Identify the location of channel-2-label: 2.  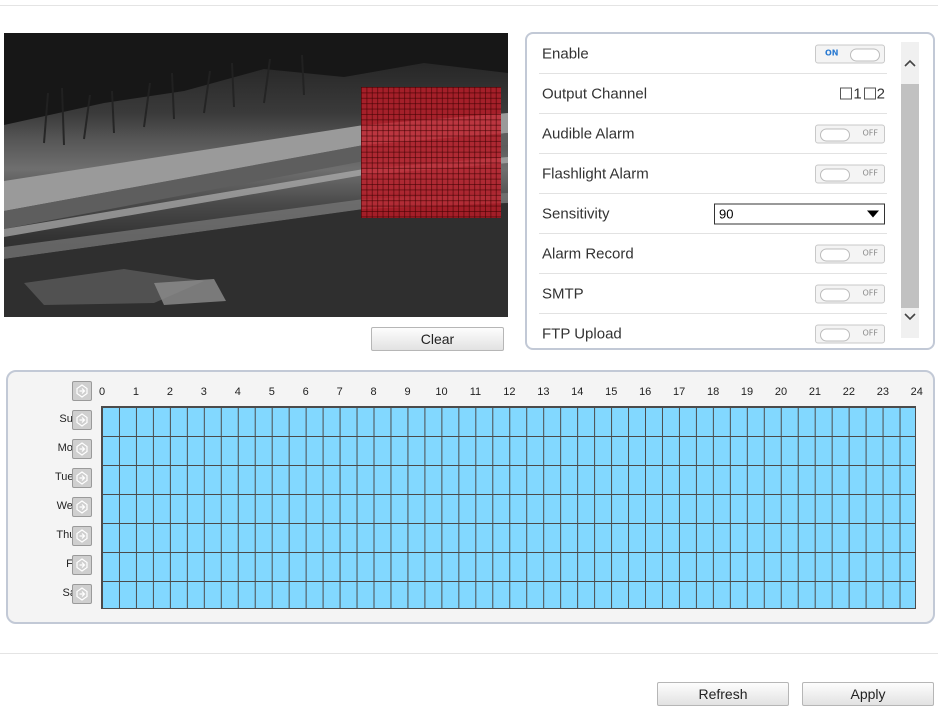
(880, 93).